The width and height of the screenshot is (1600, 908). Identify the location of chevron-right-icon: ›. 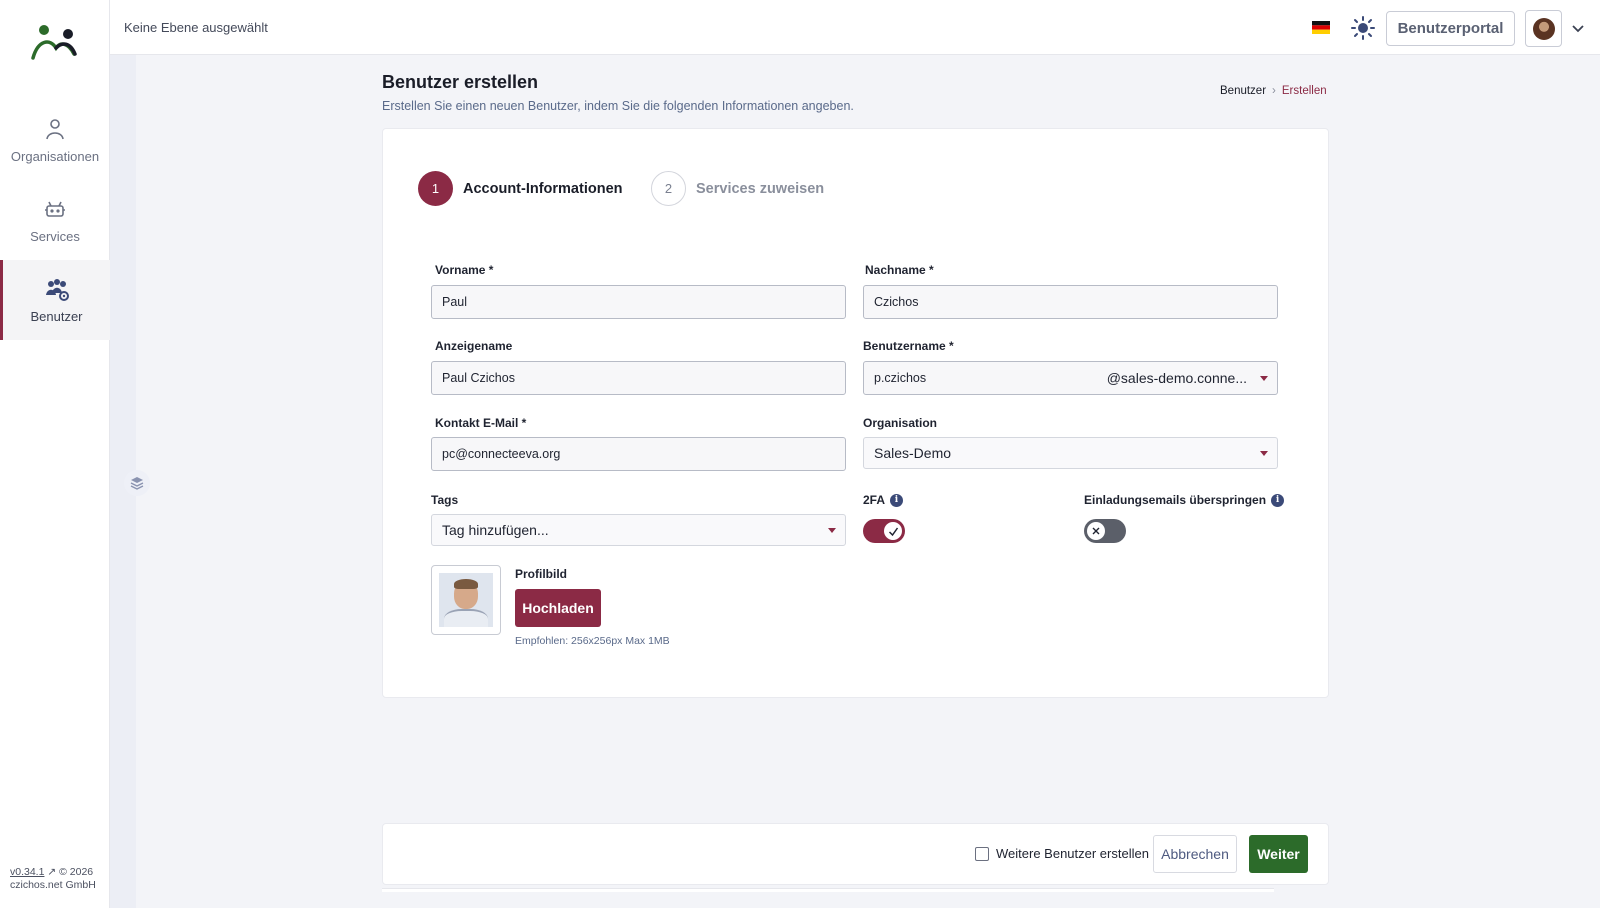
(1274, 91).